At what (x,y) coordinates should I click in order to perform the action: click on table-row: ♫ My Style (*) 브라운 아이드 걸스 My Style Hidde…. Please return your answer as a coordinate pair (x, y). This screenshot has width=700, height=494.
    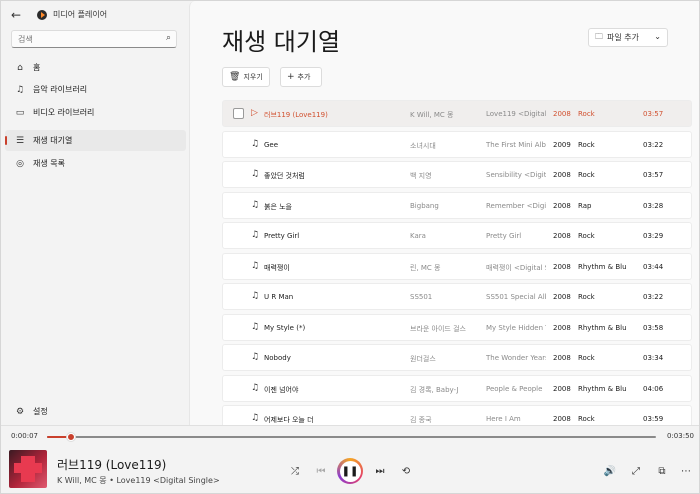
    Looking at the image, I should click on (457, 327).